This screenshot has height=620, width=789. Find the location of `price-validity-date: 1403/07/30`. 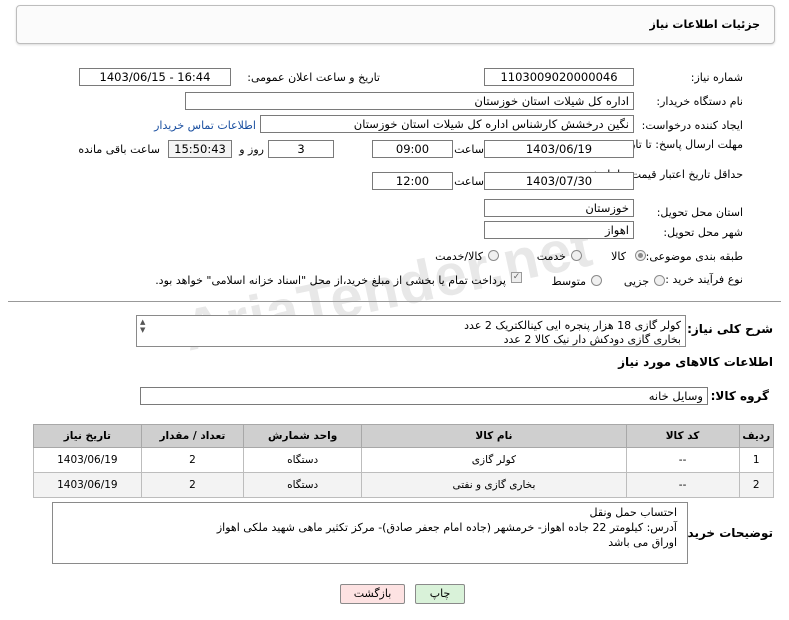

price-validity-date: 1403/07/30 is located at coordinates (559, 181).